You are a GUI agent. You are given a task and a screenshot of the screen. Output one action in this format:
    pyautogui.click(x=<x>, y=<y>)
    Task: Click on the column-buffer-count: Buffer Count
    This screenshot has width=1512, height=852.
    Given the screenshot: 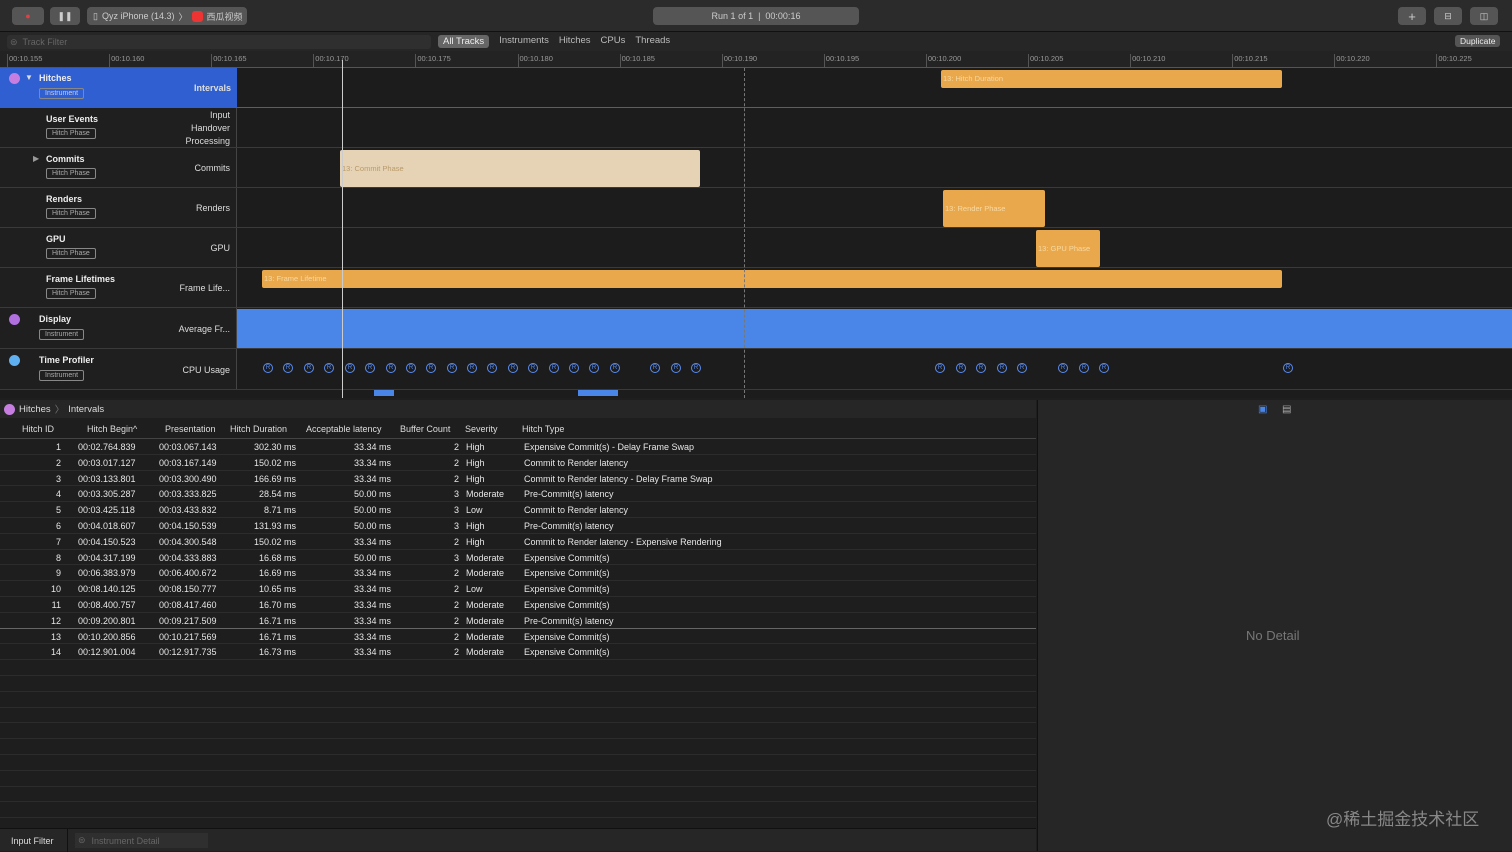 What is the action you would take?
    pyautogui.click(x=425, y=429)
    